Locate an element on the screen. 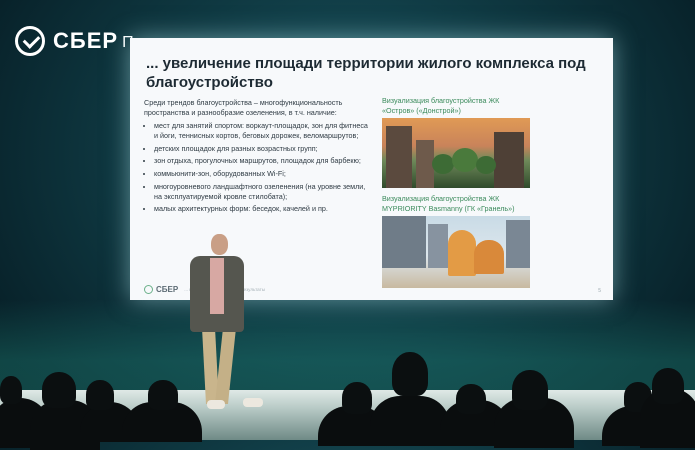 The image size is (695, 450). sber-footer-logo-icon is located at coordinates (148, 289).